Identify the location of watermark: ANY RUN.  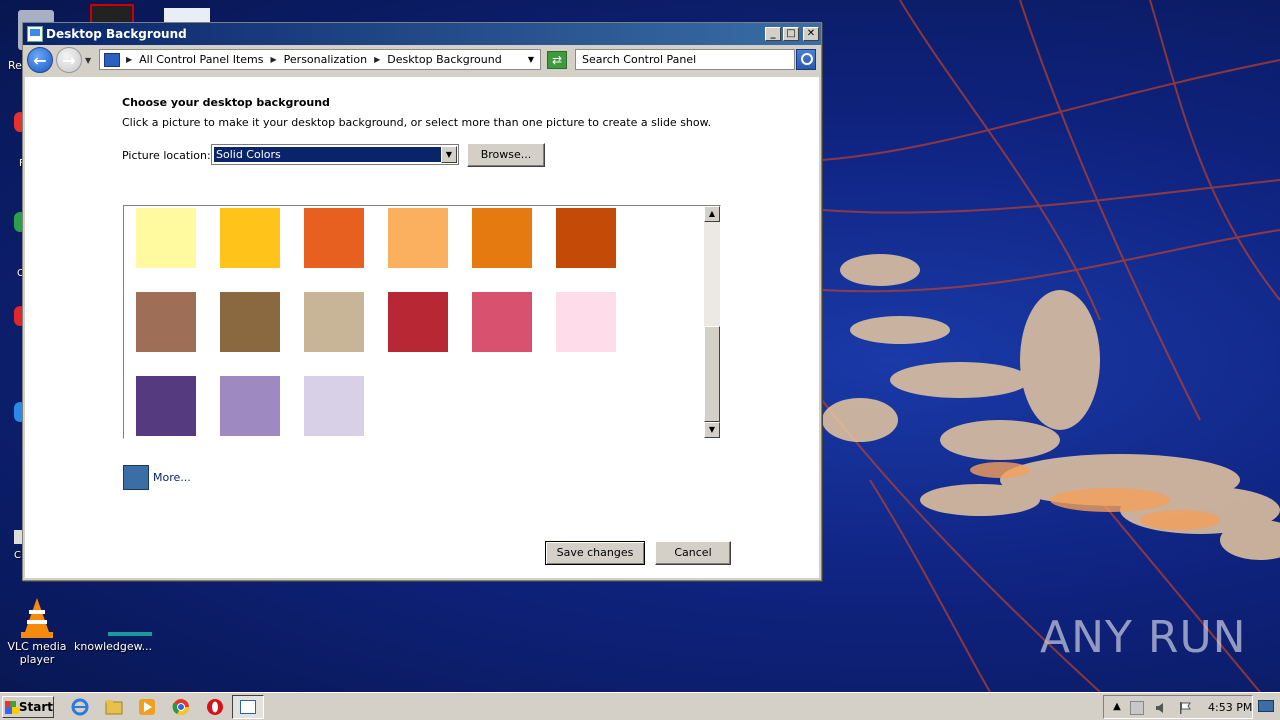
(1143, 637).